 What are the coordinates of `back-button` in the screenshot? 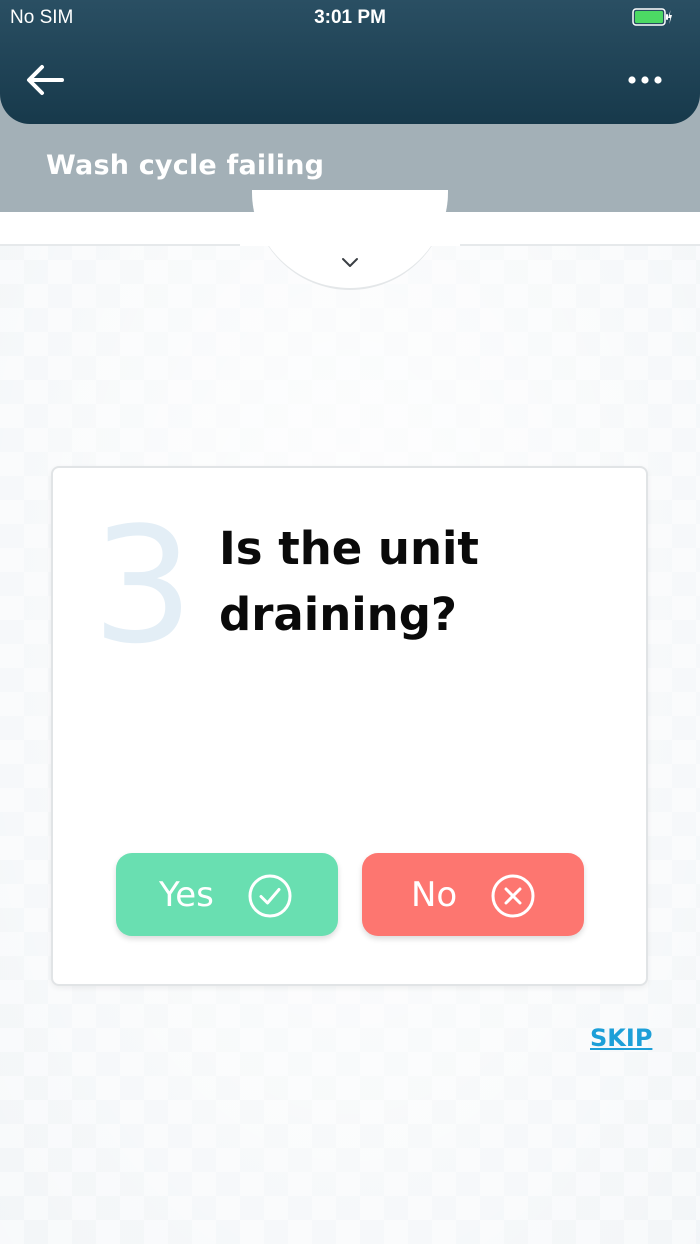 It's located at (45, 80).